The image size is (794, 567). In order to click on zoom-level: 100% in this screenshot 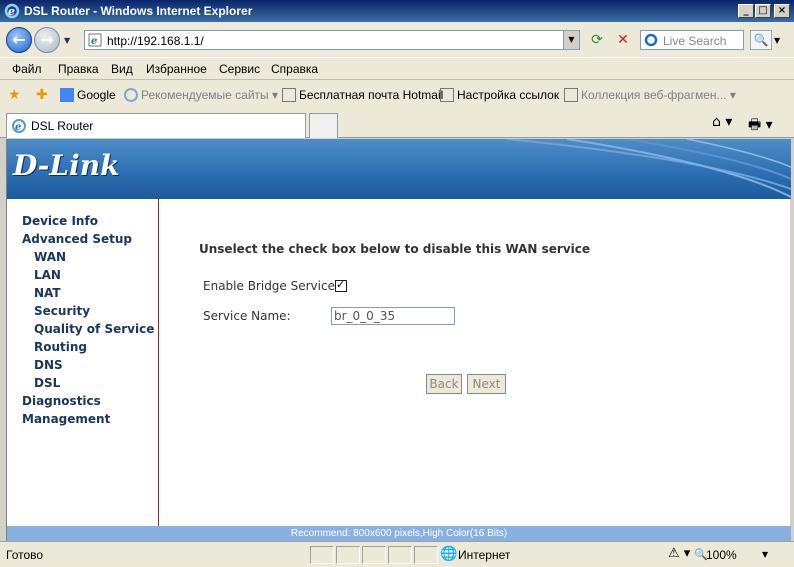, I will do `click(721, 555)`.